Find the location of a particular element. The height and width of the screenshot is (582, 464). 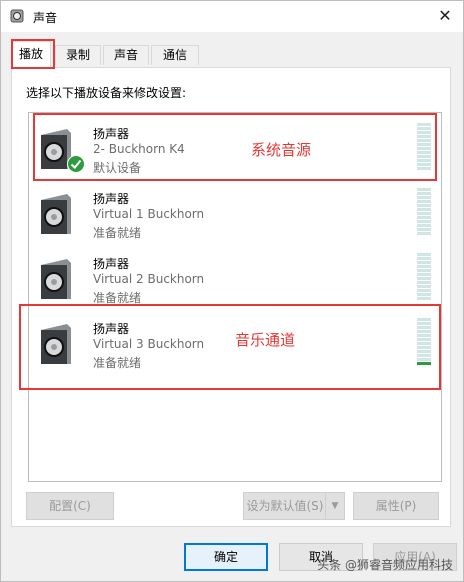

tab-communications: 通信 is located at coordinates (175, 55).